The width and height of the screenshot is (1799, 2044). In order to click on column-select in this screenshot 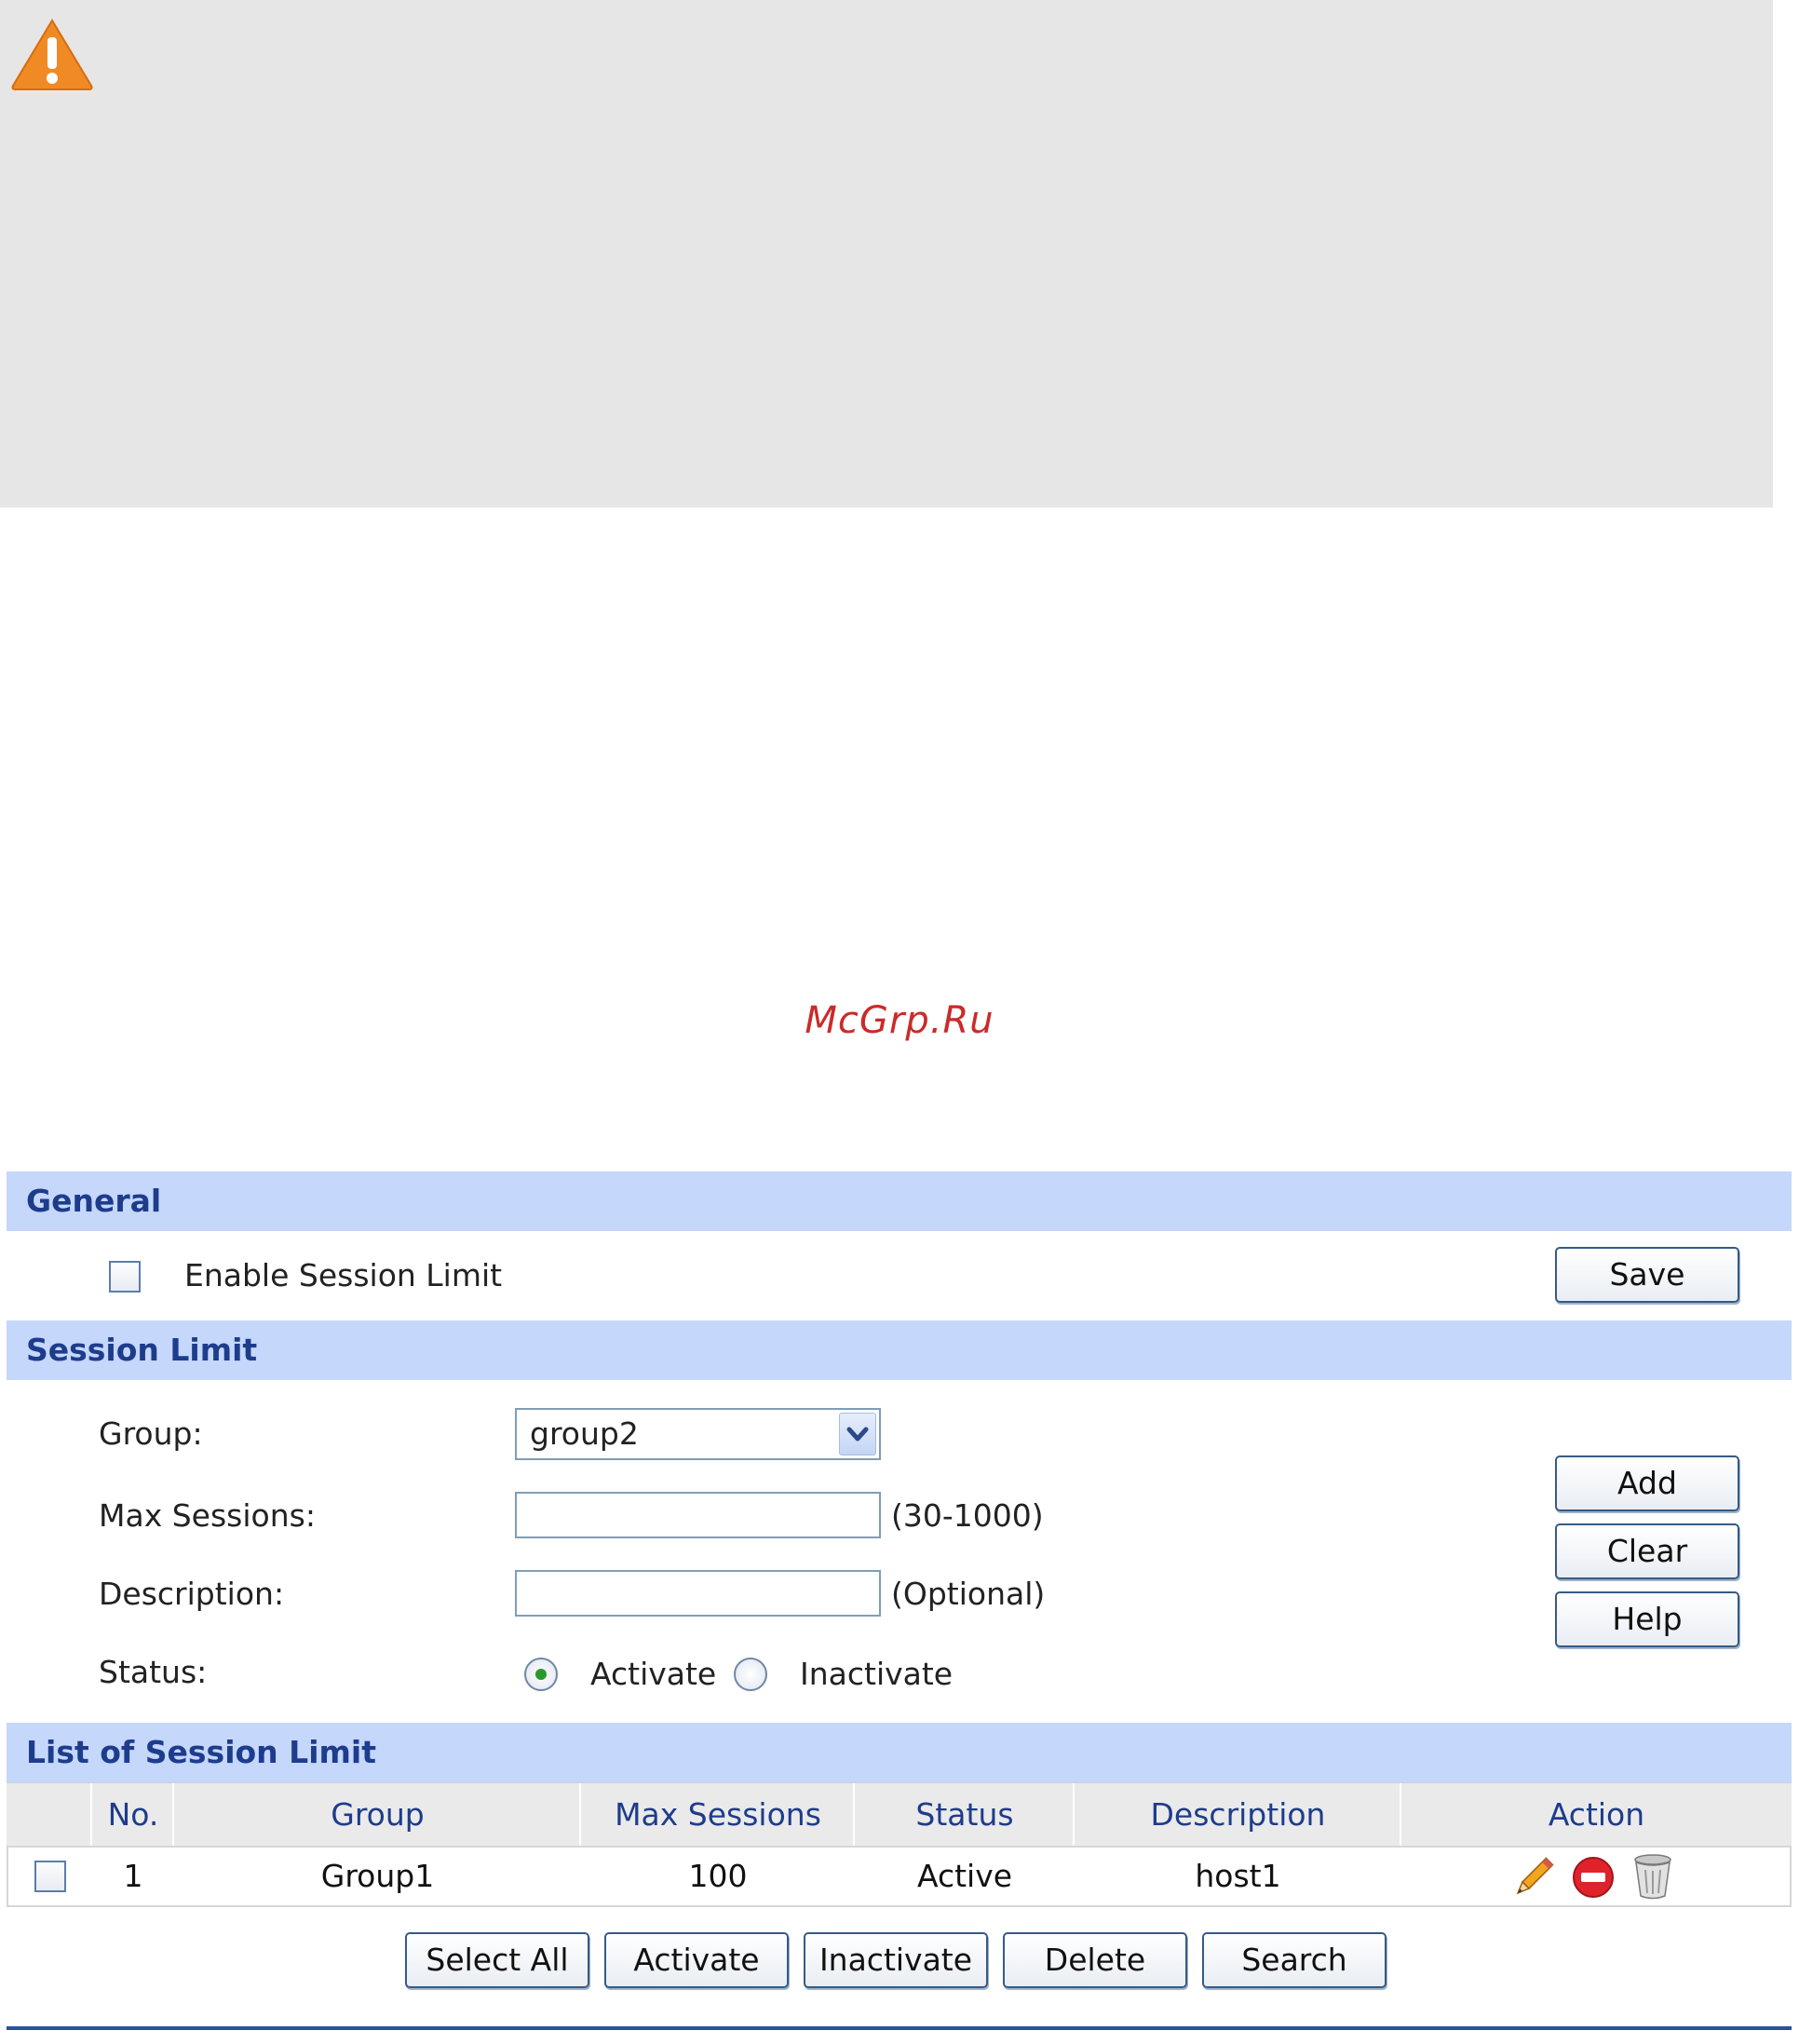, I will do `click(48, 1815)`.